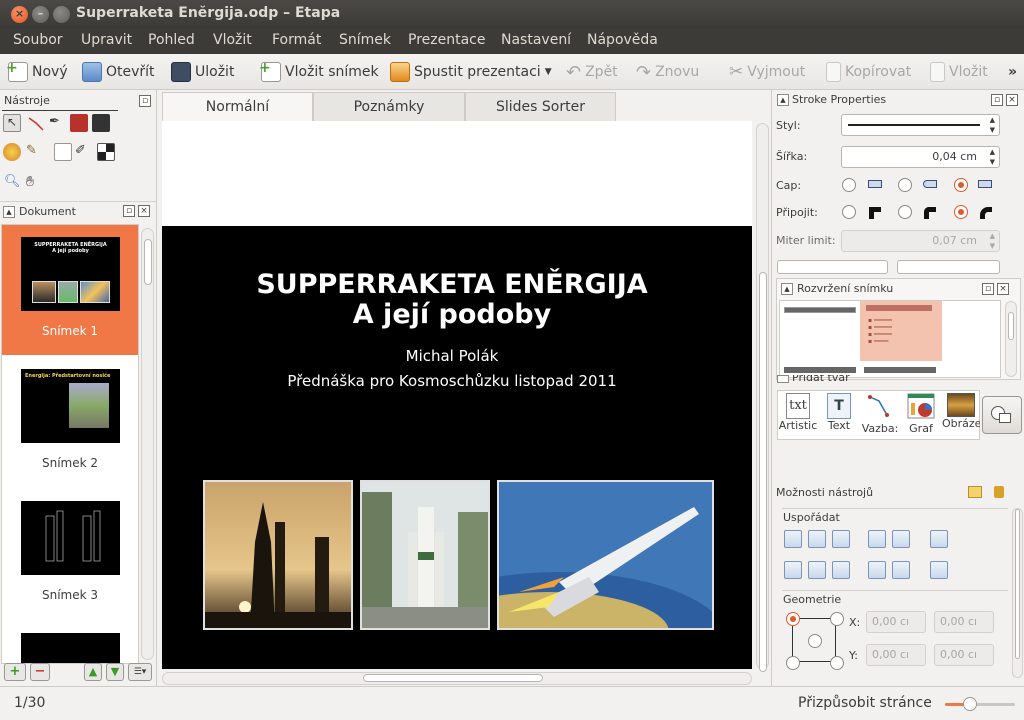 This screenshot has width=1024, height=720. Describe the element at coordinates (901, 570) in the screenshot. I see `send-to-back-icon` at that location.